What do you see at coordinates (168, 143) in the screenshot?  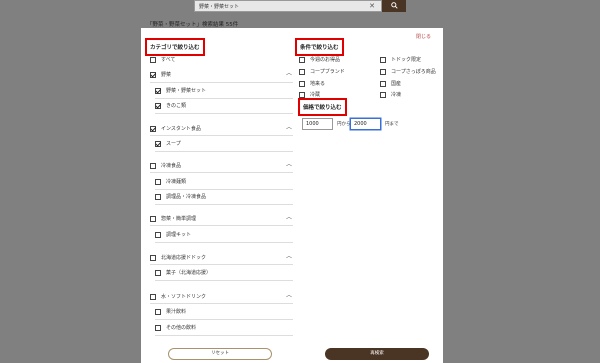 I see `category-soup: スープ` at bounding box center [168, 143].